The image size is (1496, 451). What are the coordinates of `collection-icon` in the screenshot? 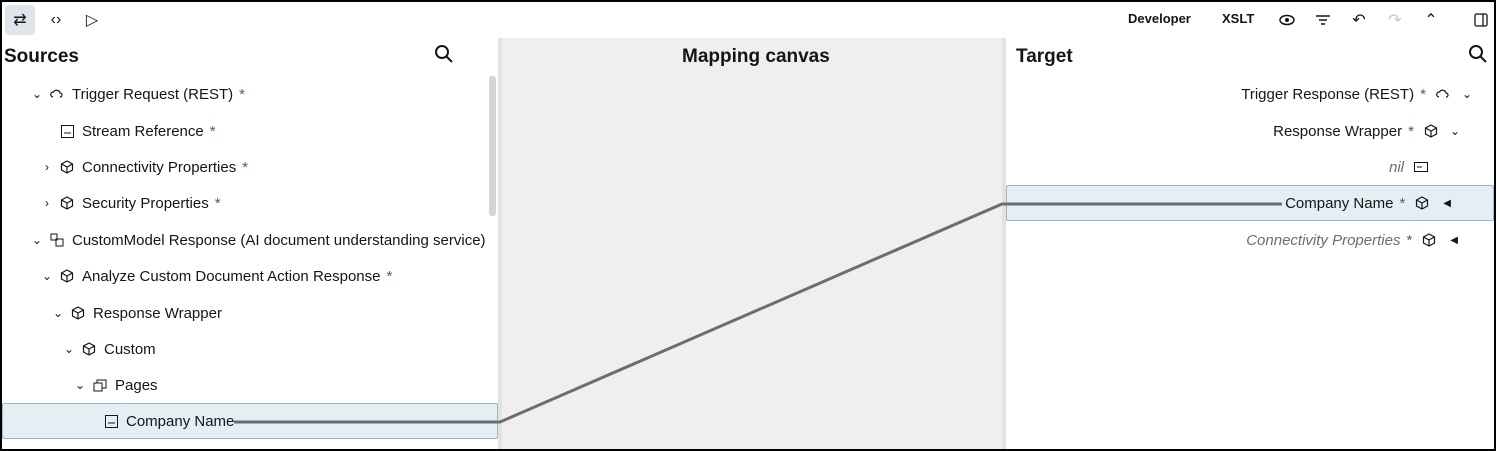 It's located at (100, 385).